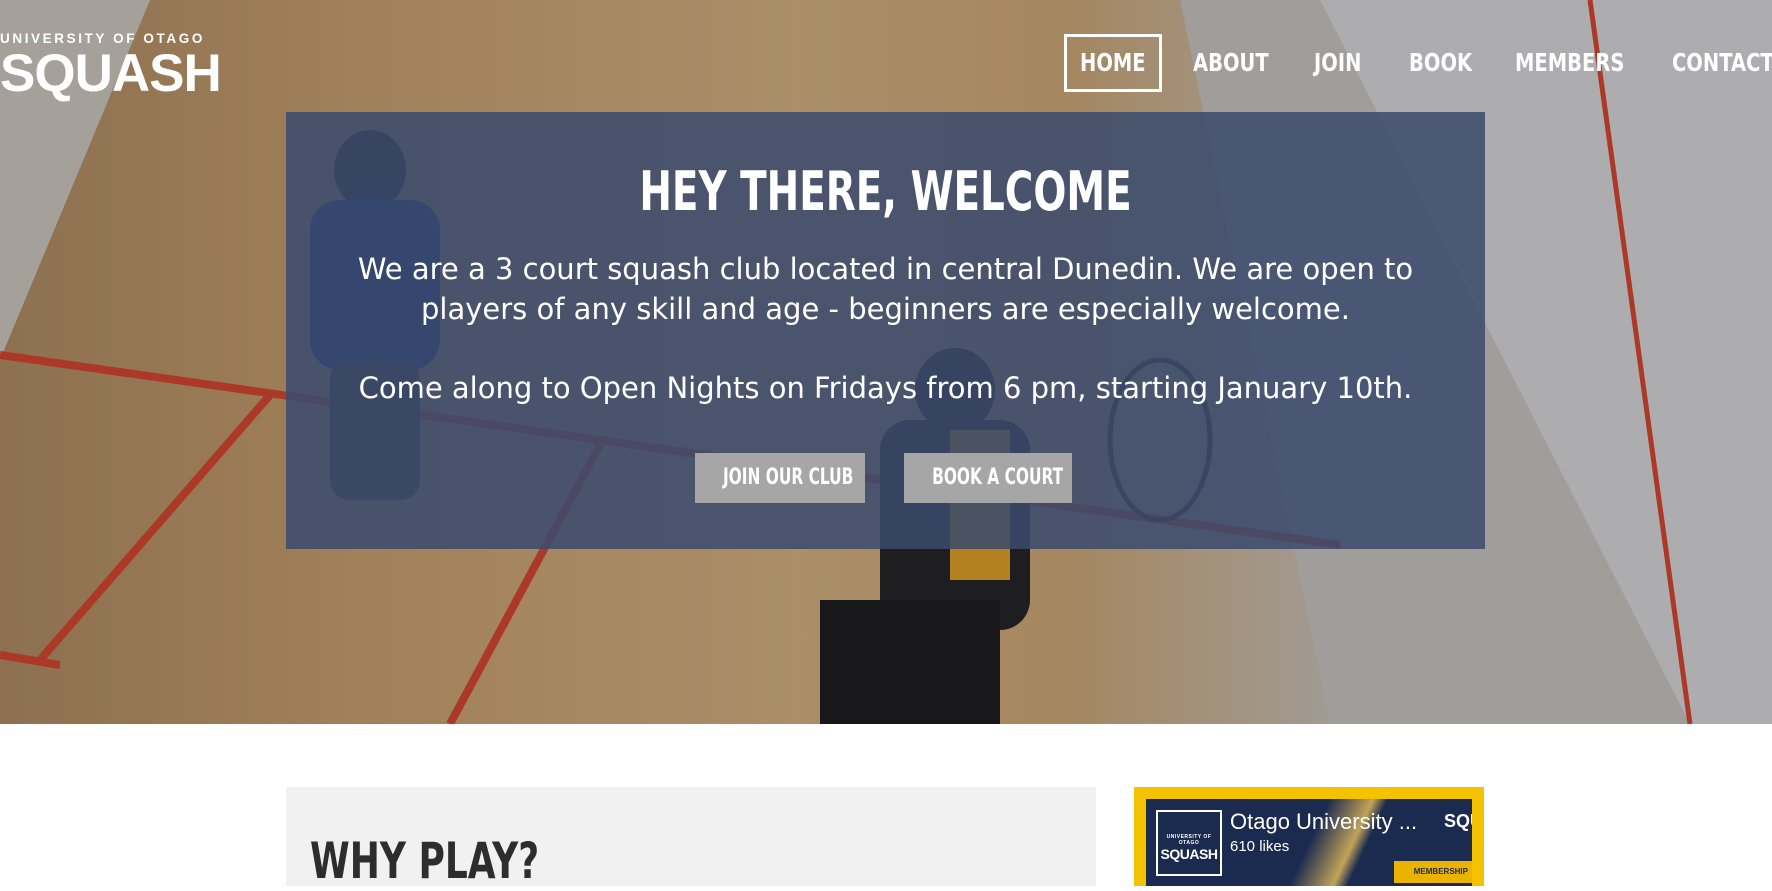  What do you see at coordinates (1433, 872) in the screenshot?
I see `facebook-cover-tag: MEMBERSHIP` at bounding box center [1433, 872].